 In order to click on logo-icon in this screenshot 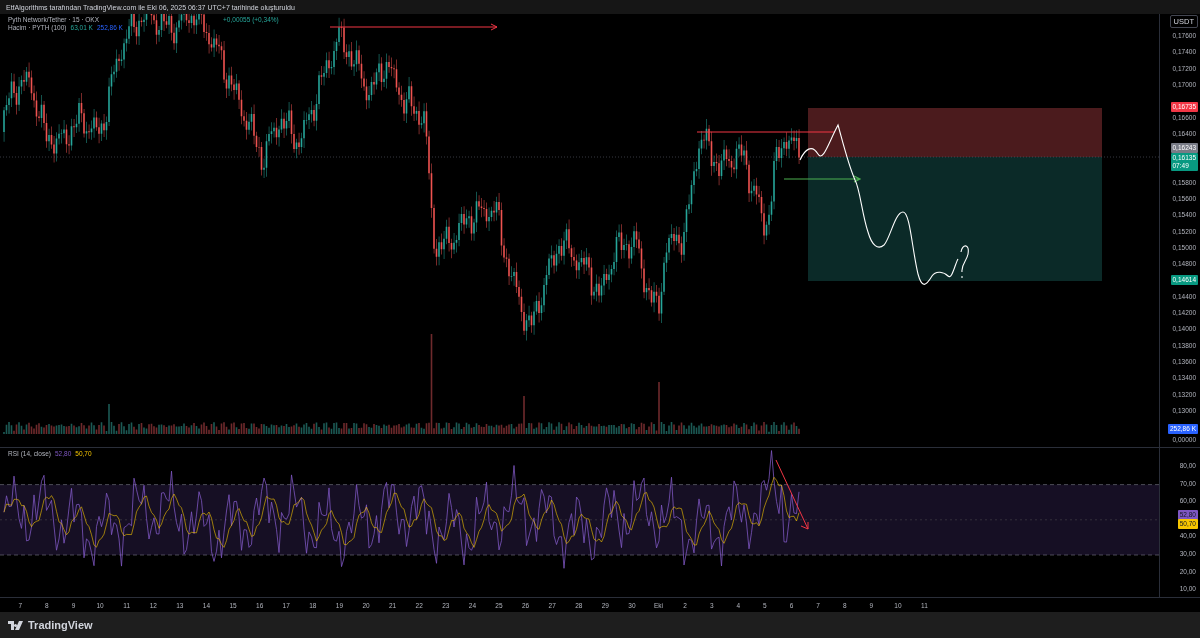, I will do `click(16, 625)`.